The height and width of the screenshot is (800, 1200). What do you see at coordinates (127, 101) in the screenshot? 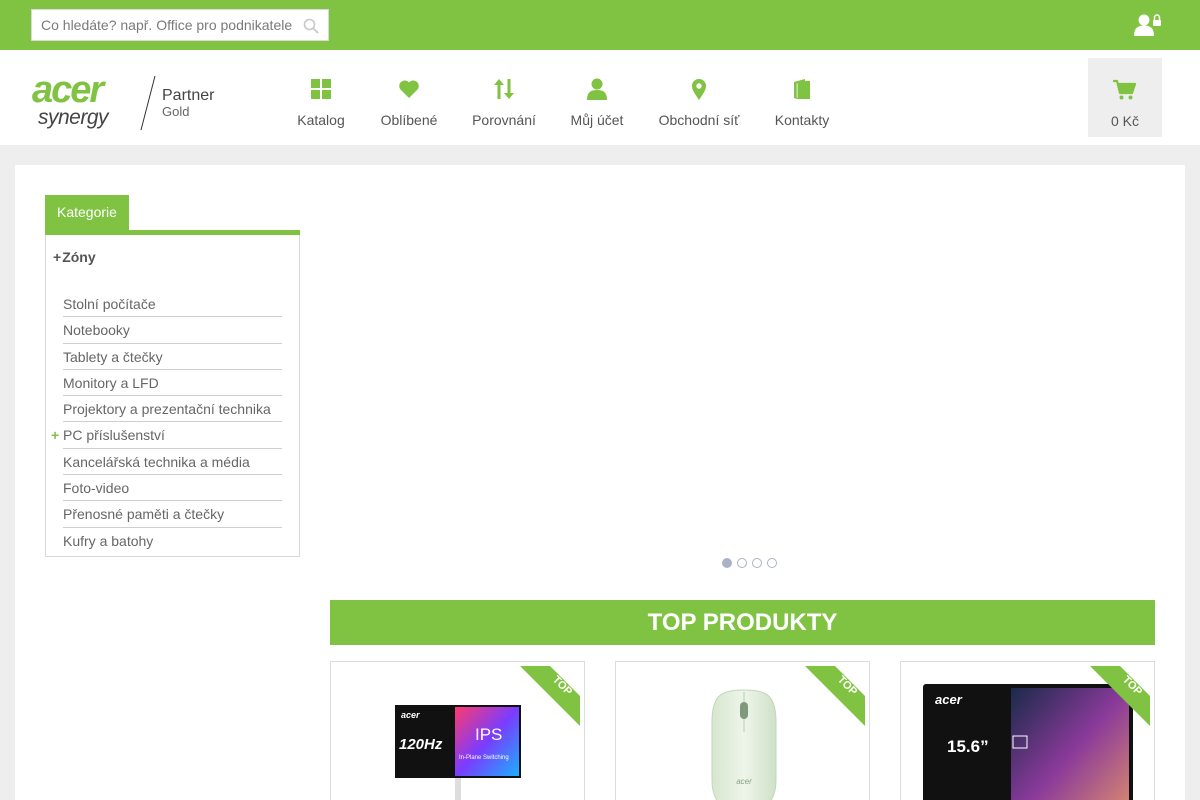
I see `acer-synergy-logo: acer synergy Partner Gold` at bounding box center [127, 101].